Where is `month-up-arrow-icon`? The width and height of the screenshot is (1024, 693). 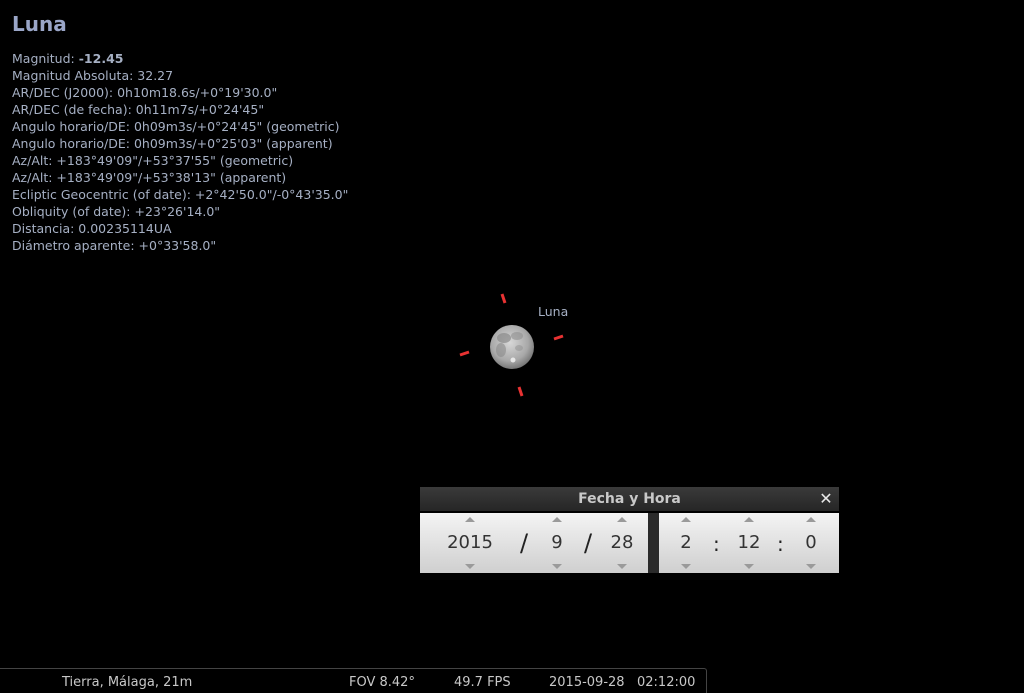
month-up-arrow-icon is located at coordinates (557, 519).